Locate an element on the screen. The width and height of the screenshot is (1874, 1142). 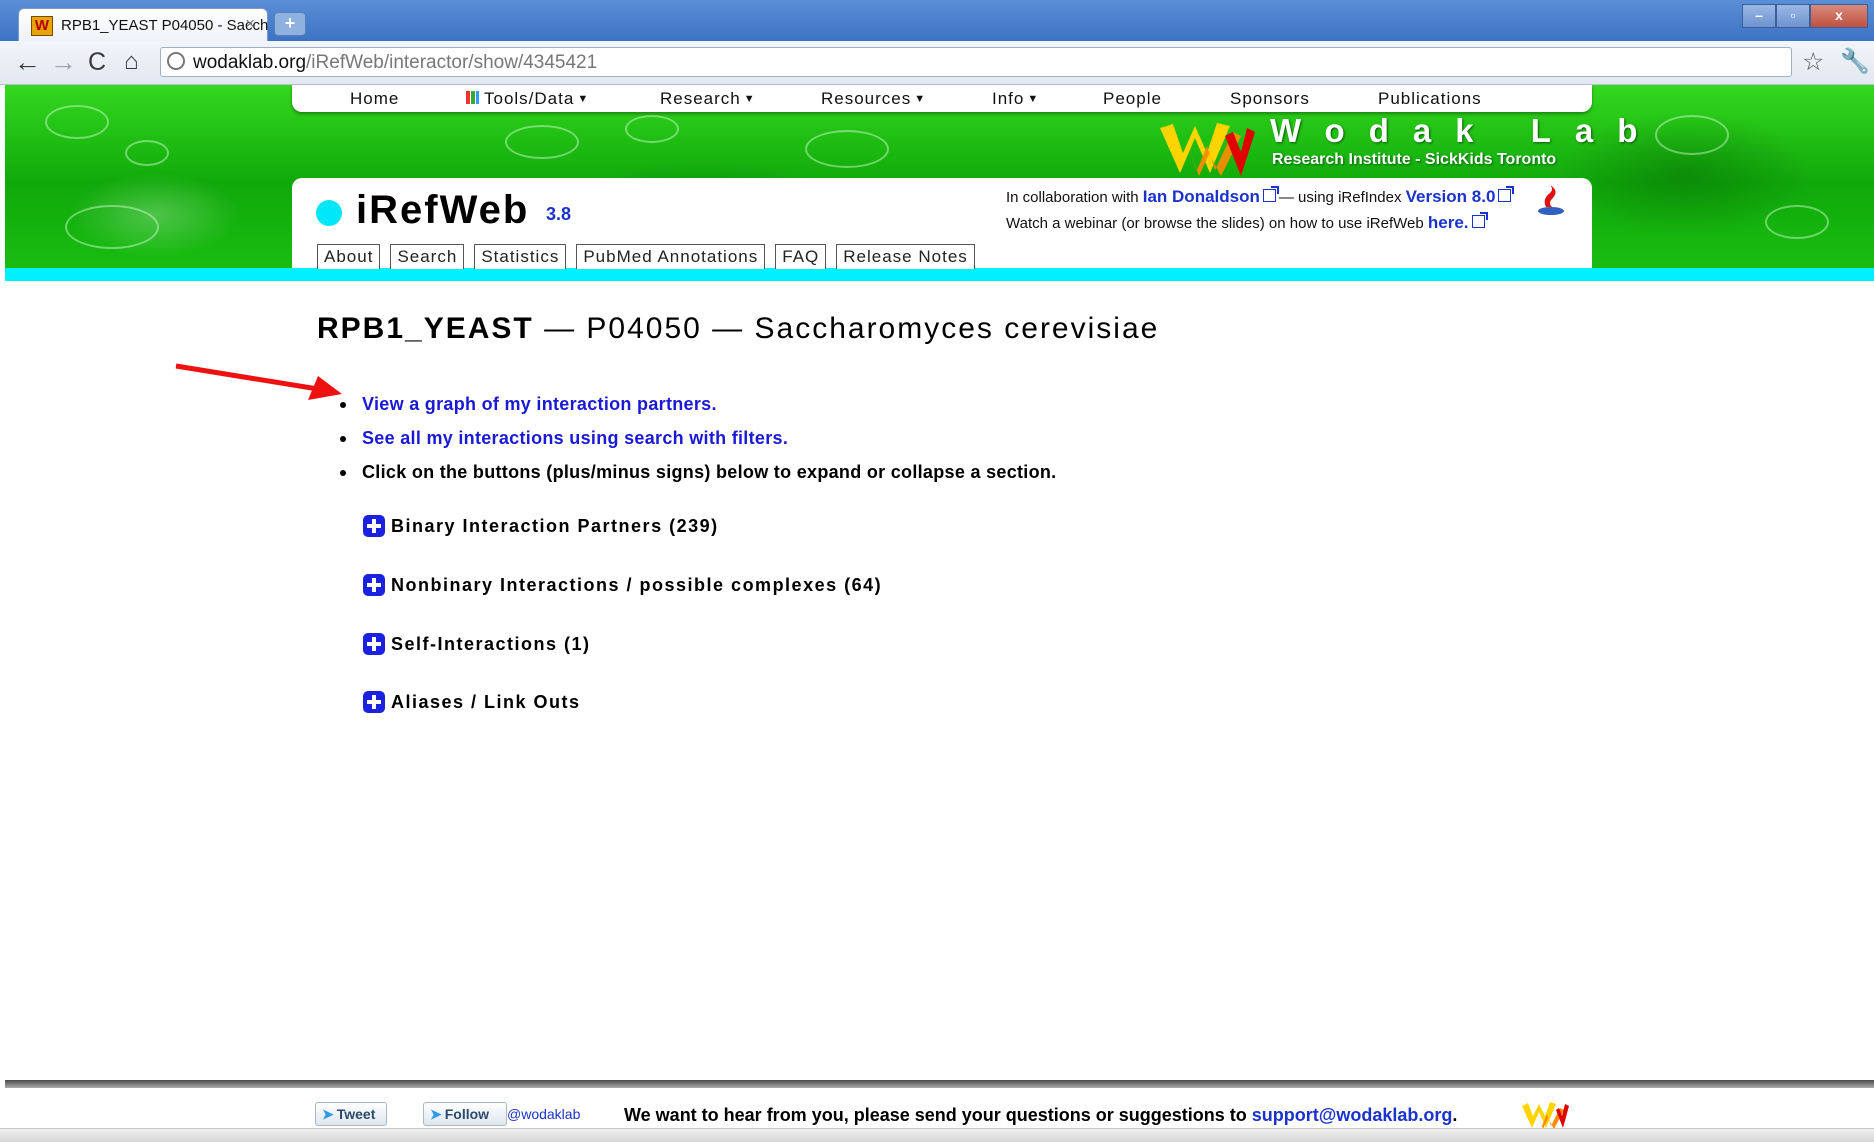
section-self-interactions: Self-Interactions (1) is located at coordinates (477, 644).